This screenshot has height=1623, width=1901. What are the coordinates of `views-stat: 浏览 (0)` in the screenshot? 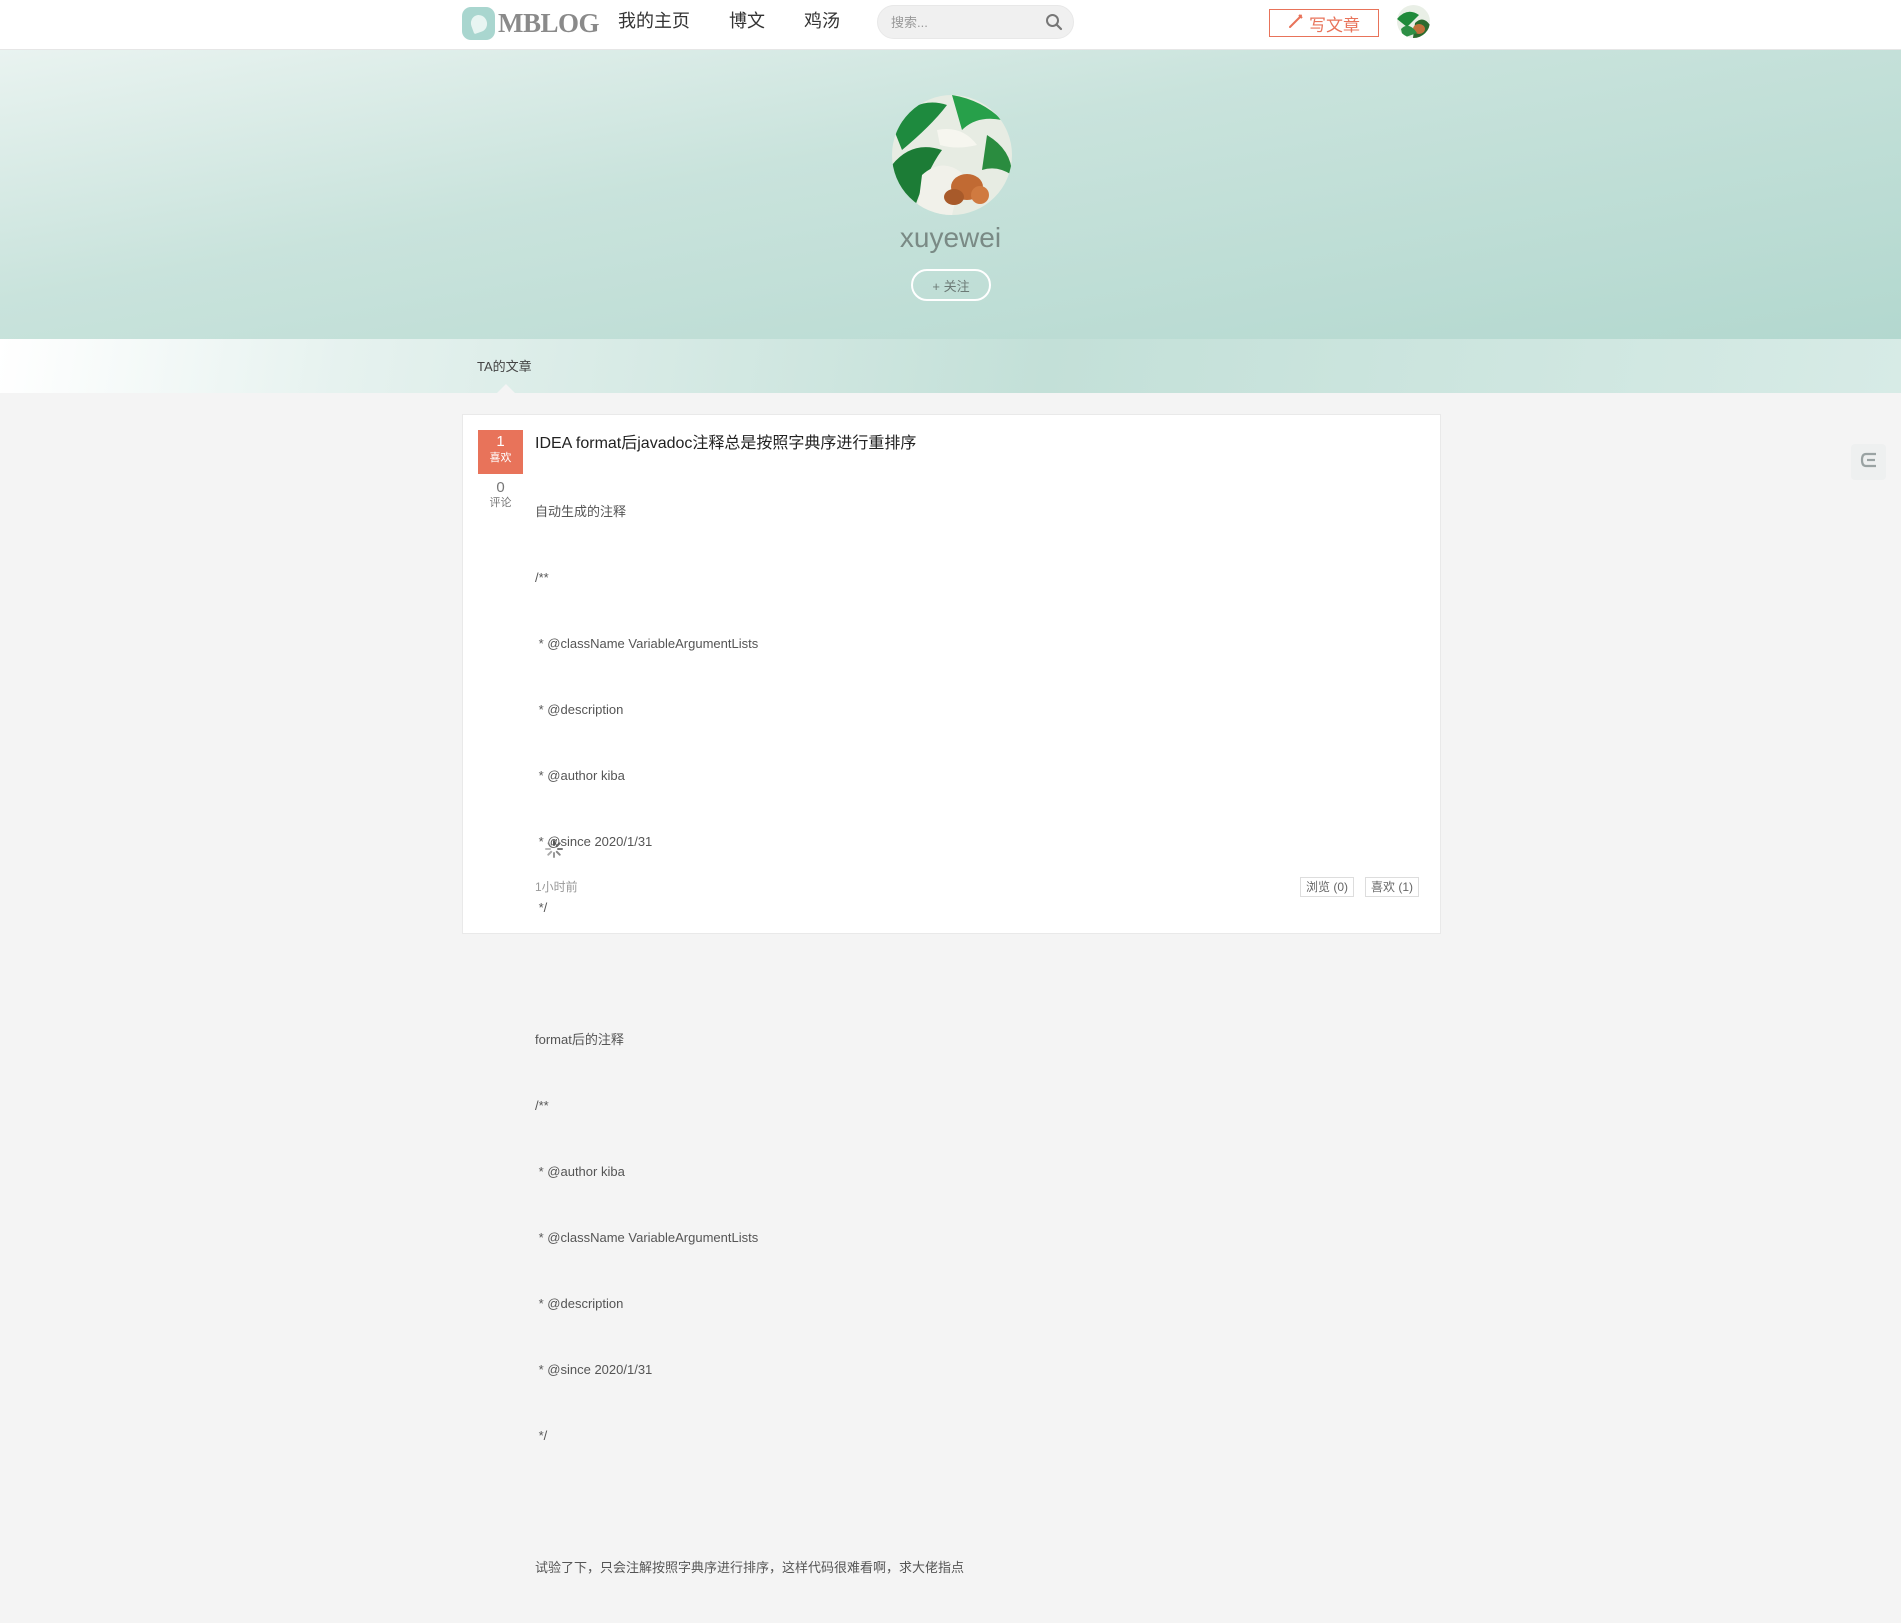 It's located at (1327, 887).